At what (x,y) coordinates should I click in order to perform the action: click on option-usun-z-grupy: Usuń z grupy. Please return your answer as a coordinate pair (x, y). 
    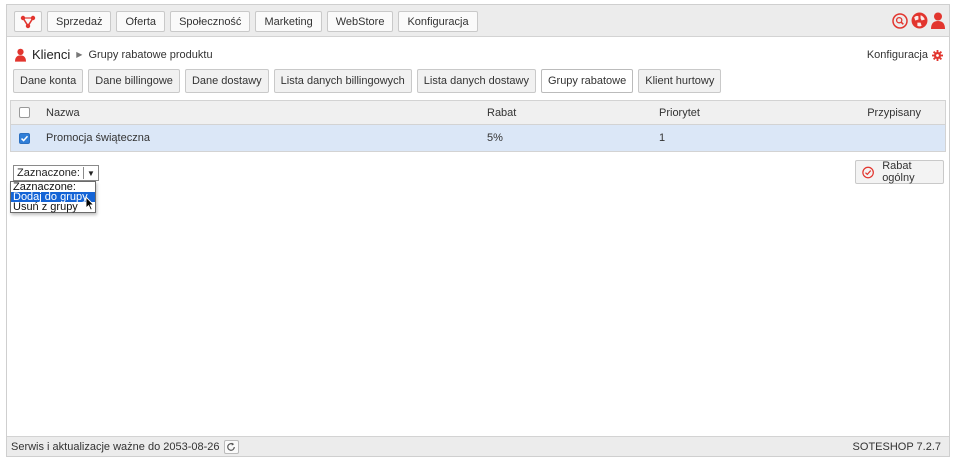
    Looking at the image, I should click on (53, 207).